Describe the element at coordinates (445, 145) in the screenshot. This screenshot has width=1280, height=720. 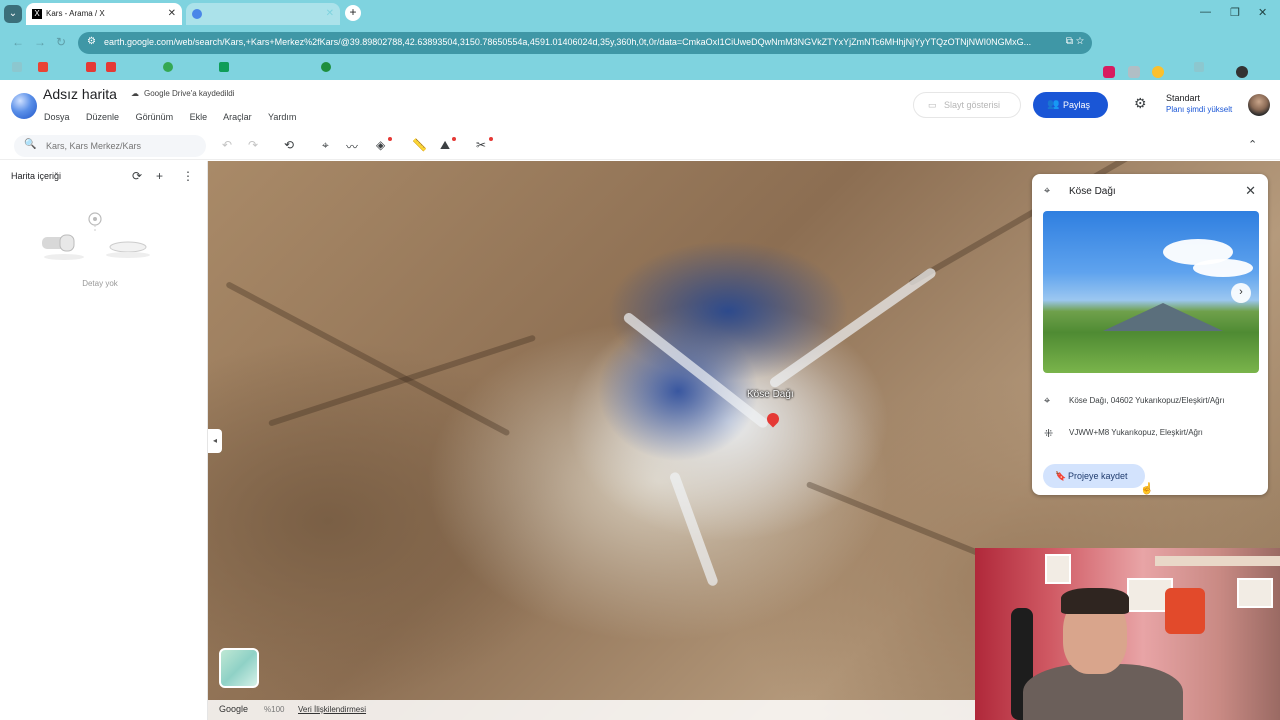
I see `elevation-icon: ⛰` at that location.